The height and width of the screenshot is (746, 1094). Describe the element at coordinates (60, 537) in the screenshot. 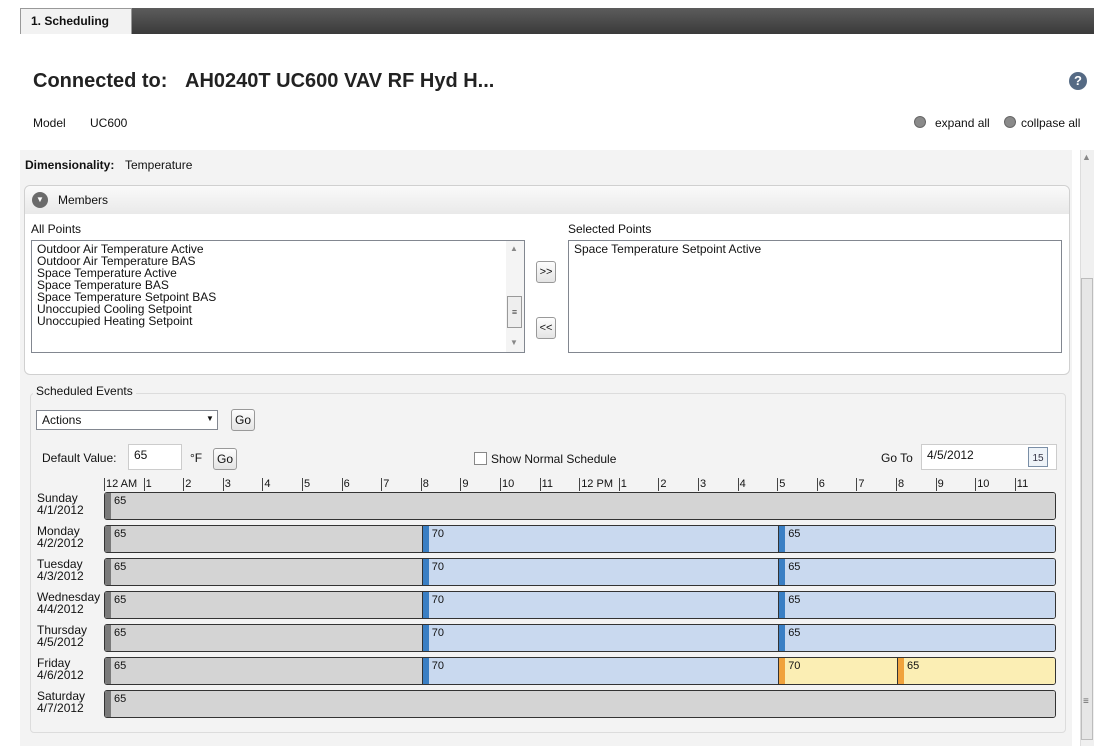

I see `day-label: Monday 4/2/2012` at that location.